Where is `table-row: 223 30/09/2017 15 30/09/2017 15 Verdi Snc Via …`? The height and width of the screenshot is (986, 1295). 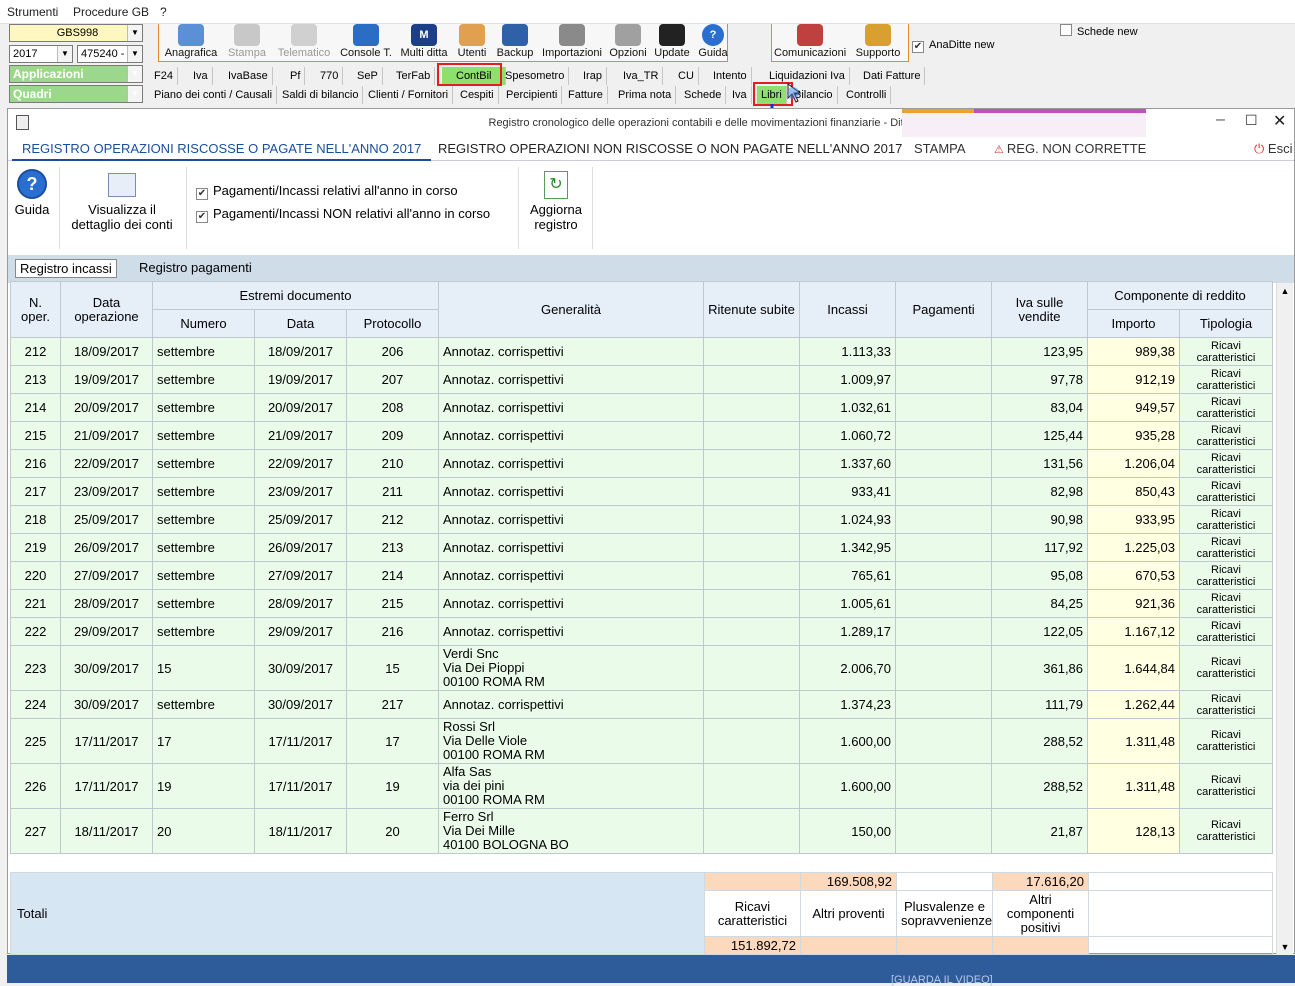
table-row: 223 30/09/2017 15 30/09/2017 15 Verdi Snc Via … is located at coordinates (642, 668).